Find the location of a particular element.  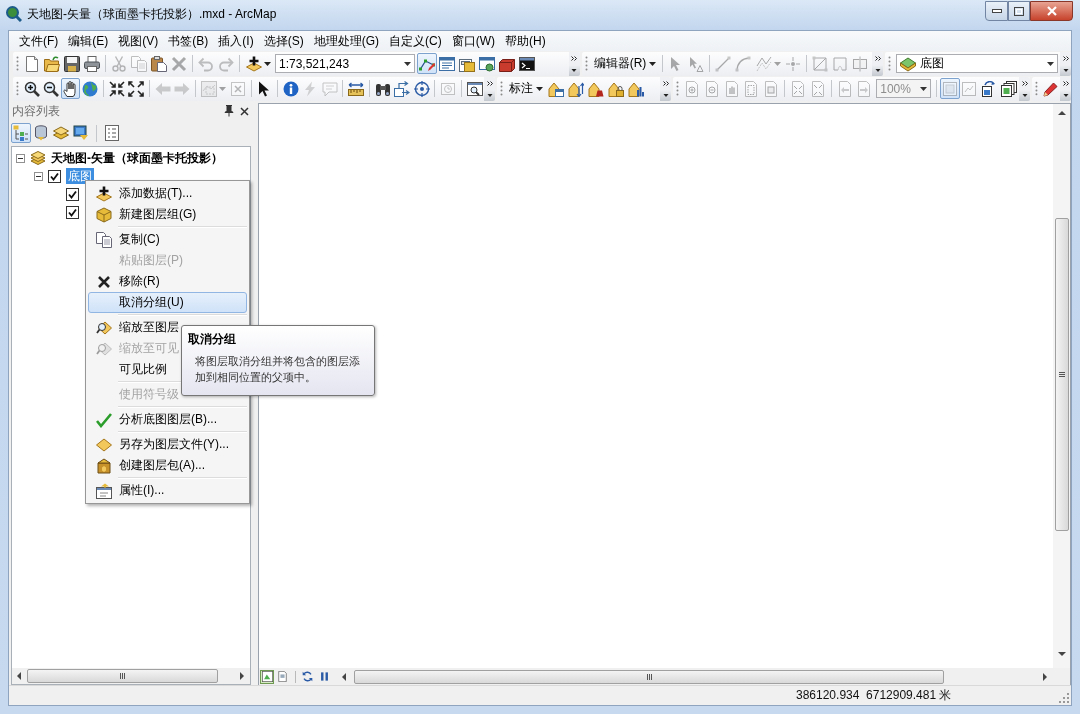

menu-item: 选择(S) is located at coordinates (283, 41).